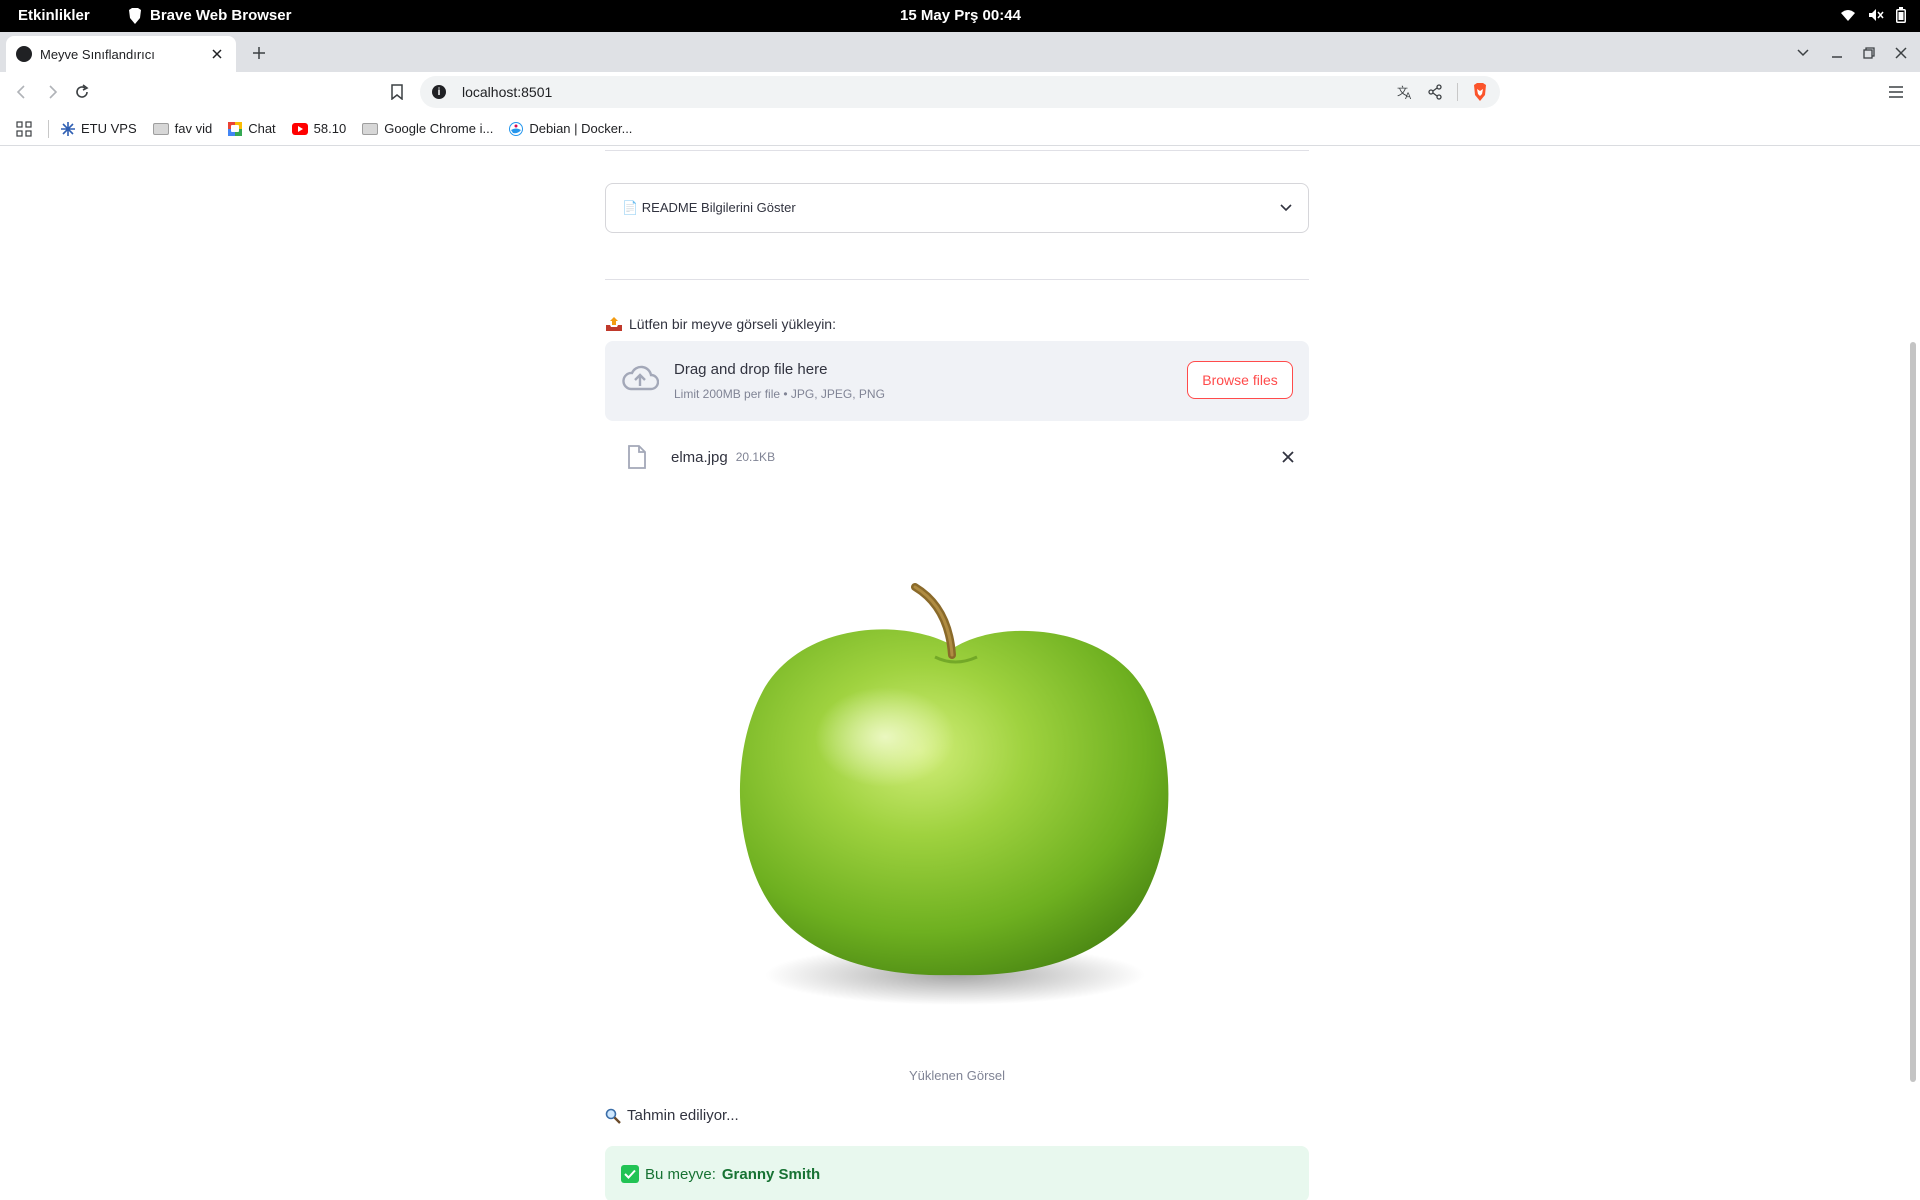 Image resolution: width=1920 pixels, height=1200 pixels. Describe the element at coordinates (217, 54) in the screenshot. I see `tab-close-icon` at that location.